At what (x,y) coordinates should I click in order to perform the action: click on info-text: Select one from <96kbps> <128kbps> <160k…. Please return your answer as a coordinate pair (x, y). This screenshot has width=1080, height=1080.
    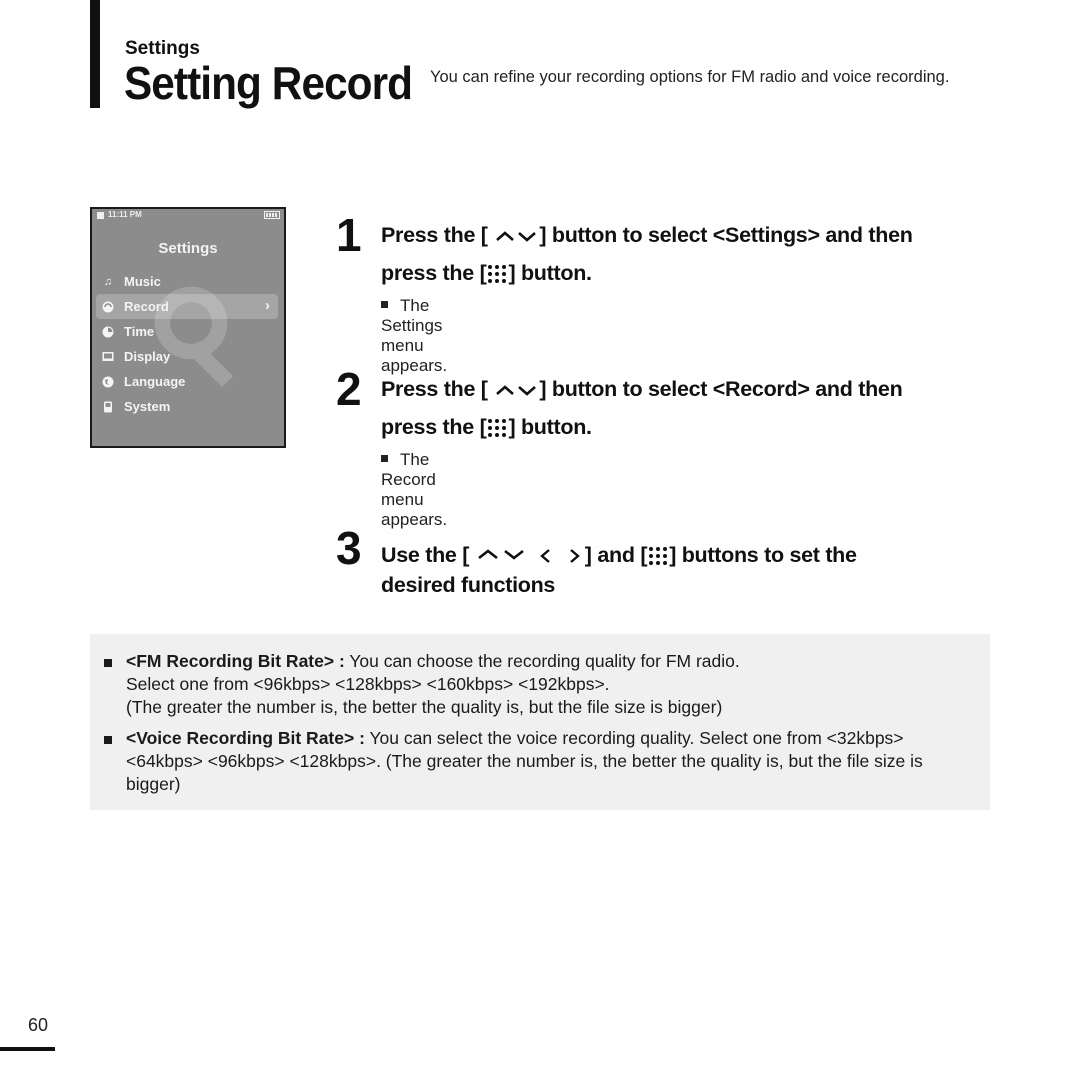
    Looking at the image, I should click on (368, 684).